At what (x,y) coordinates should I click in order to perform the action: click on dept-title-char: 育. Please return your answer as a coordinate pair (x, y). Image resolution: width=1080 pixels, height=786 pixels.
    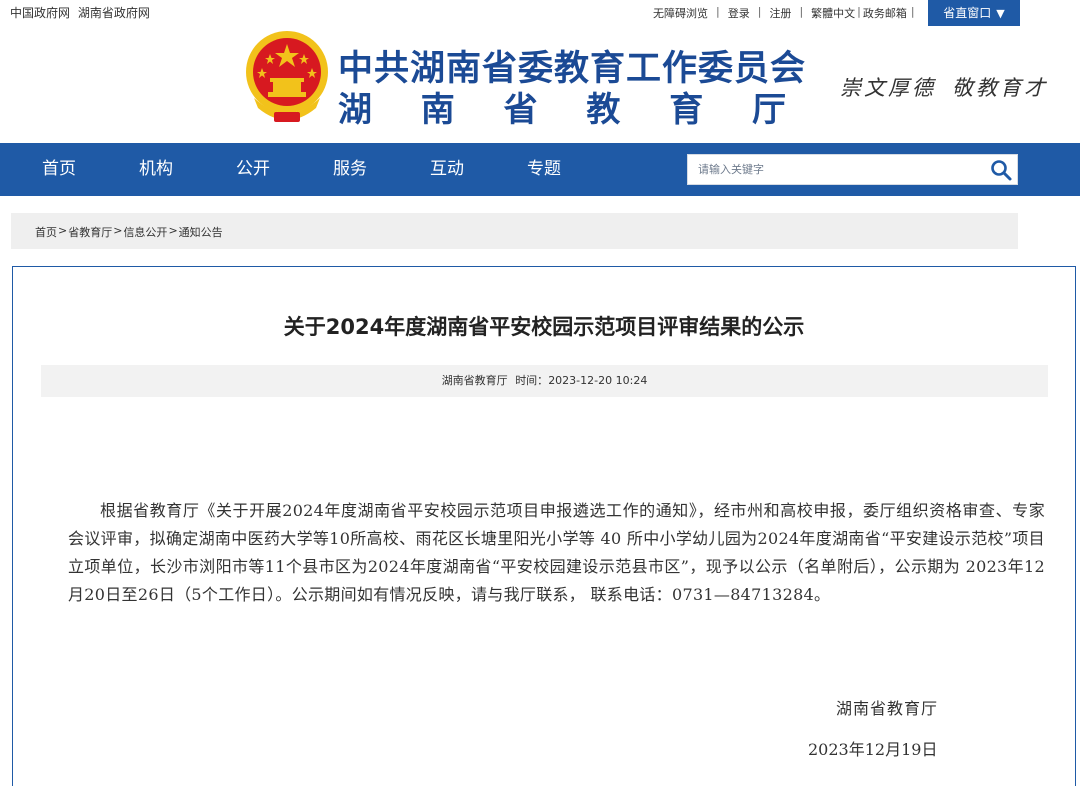
    Looking at the image, I should click on (686, 110).